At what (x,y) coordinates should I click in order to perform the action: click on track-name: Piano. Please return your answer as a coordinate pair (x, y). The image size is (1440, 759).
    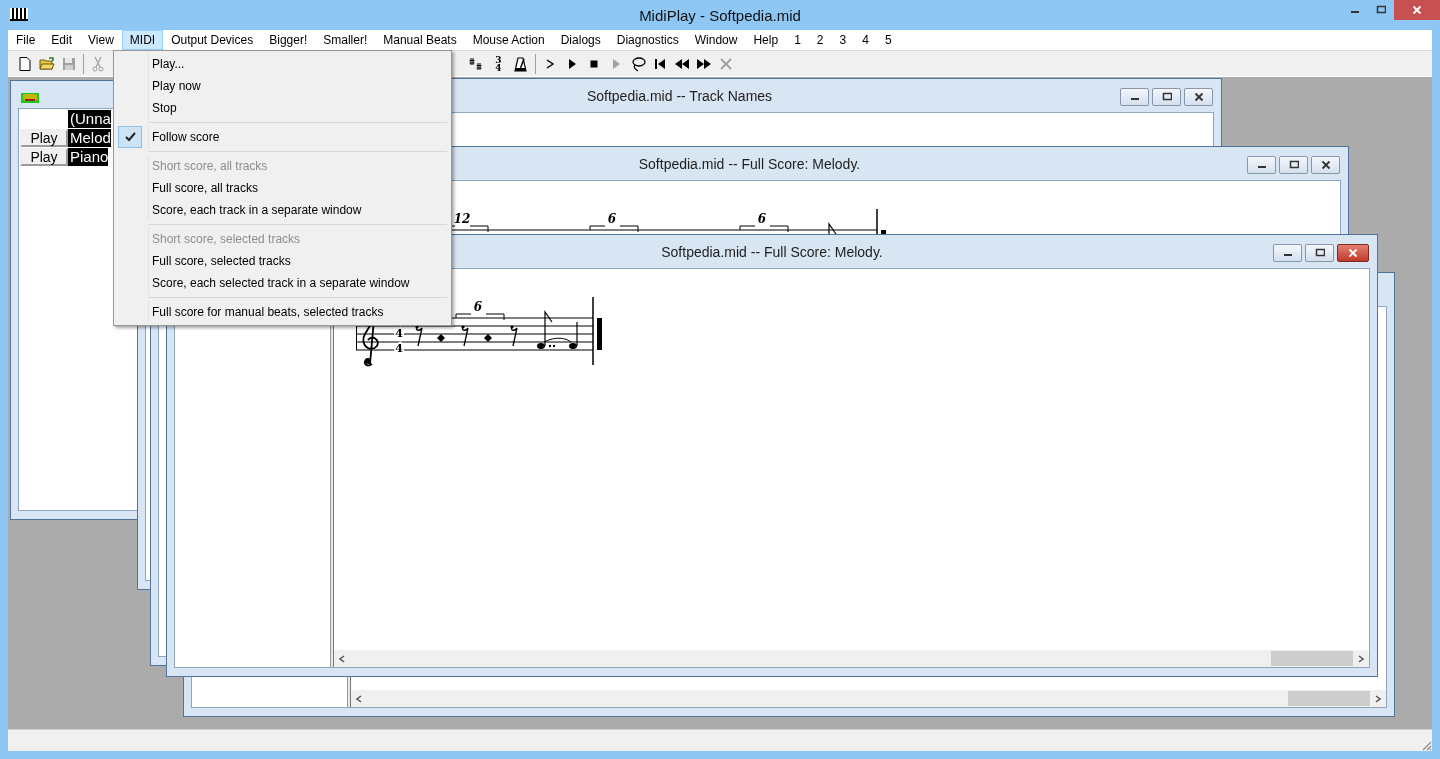
    Looking at the image, I should click on (88, 157).